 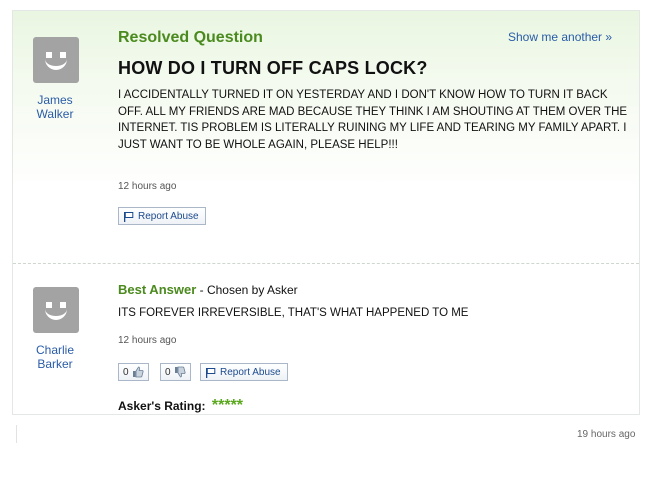 What do you see at coordinates (326, 263) in the screenshot?
I see `section-divider` at bounding box center [326, 263].